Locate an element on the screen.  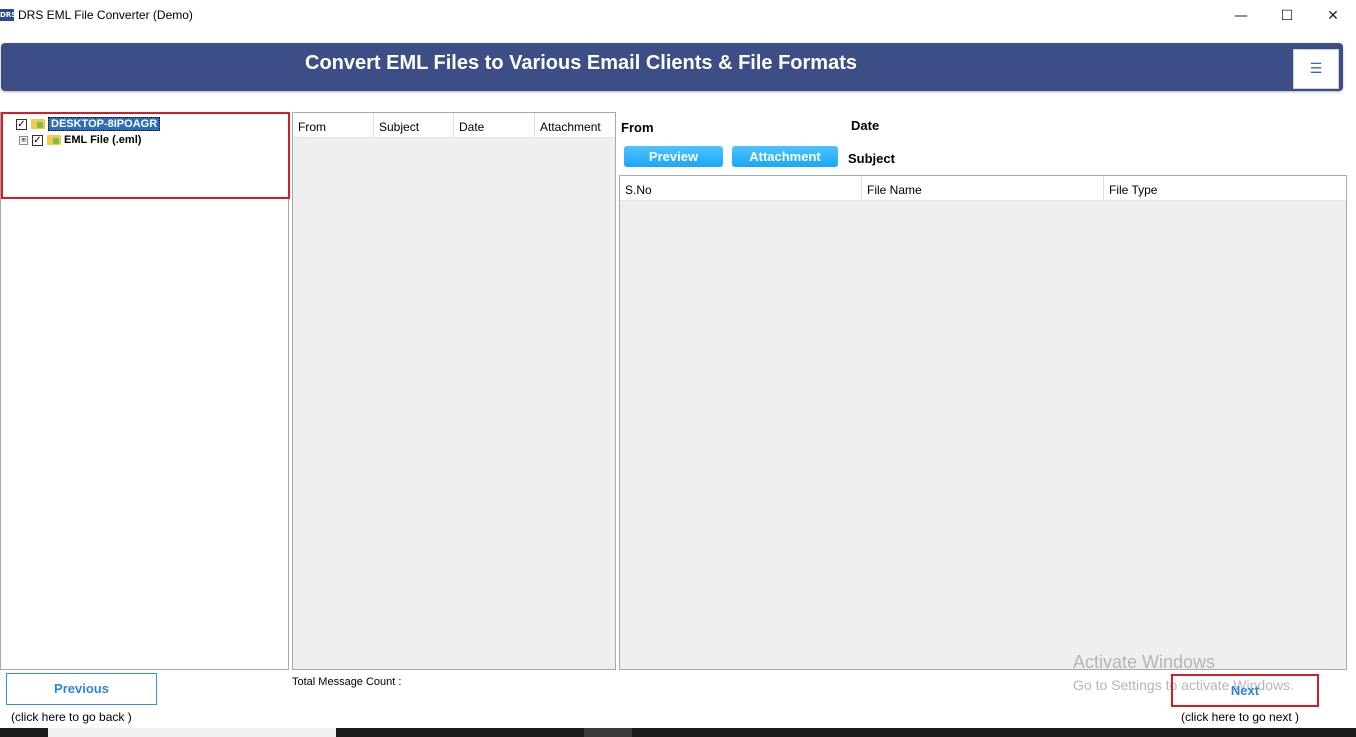
from-label: From is located at coordinates (637, 127).